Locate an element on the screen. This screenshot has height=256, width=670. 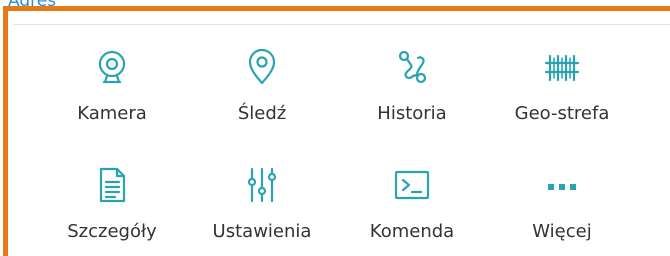
sliders-icon is located at coordinates (262, 185).